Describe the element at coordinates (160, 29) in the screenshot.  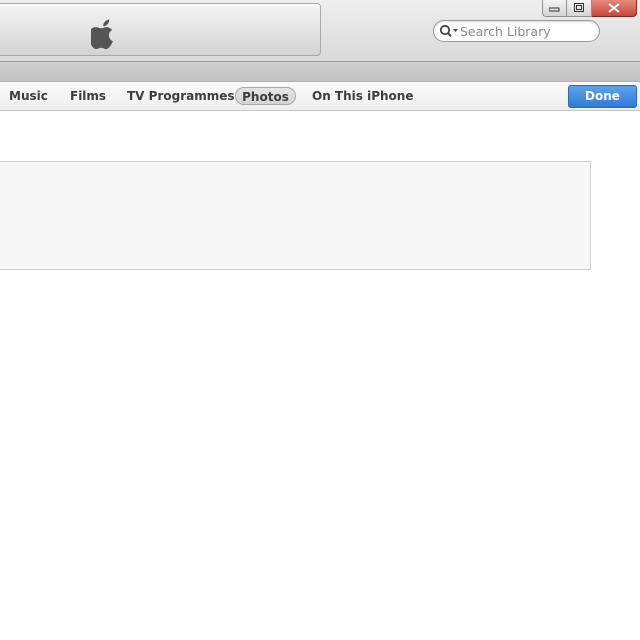
I see `status-display` at that location.